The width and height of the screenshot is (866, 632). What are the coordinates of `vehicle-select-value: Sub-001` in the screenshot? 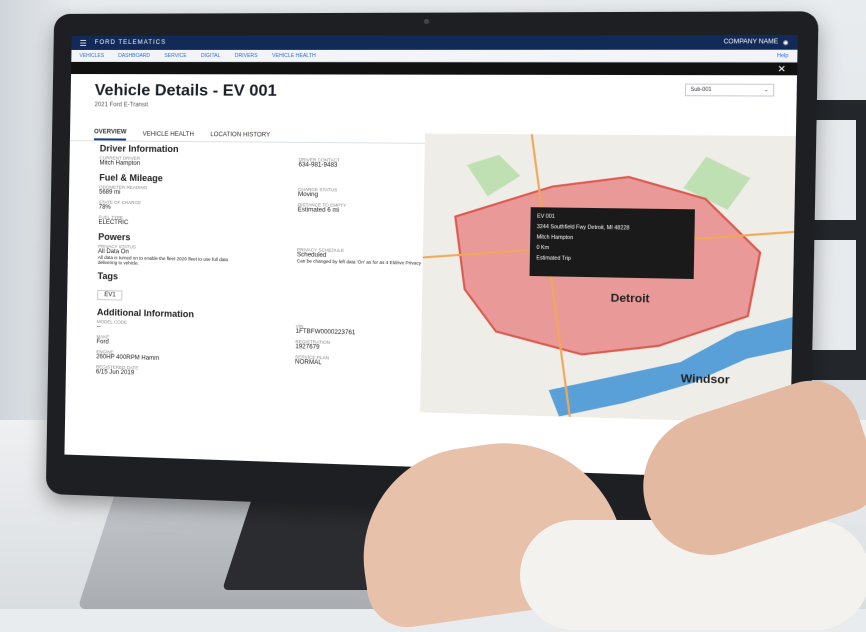 It's located at (701, 90).